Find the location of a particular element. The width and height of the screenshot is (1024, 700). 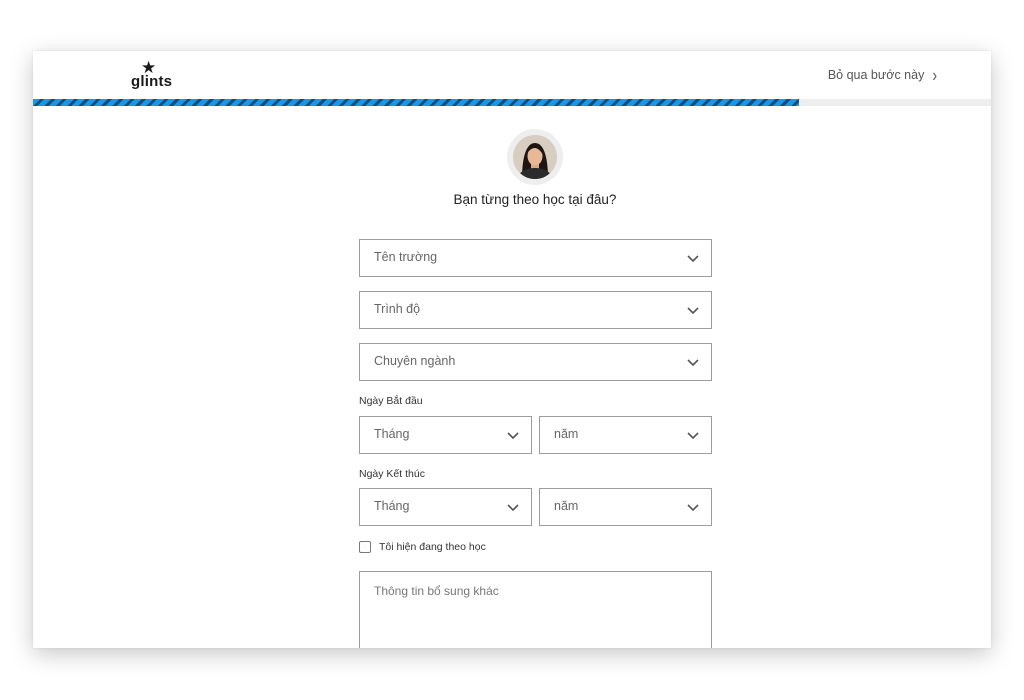

logo-text: glints is located at coordinates (152, 81).